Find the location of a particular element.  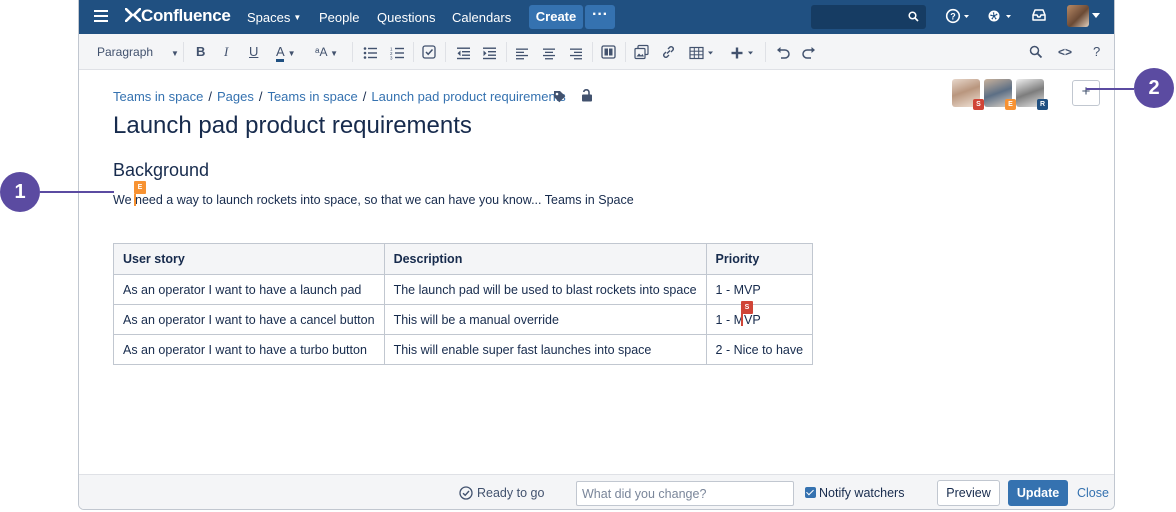

insert-more-icon is located at coordinates (745, 53).